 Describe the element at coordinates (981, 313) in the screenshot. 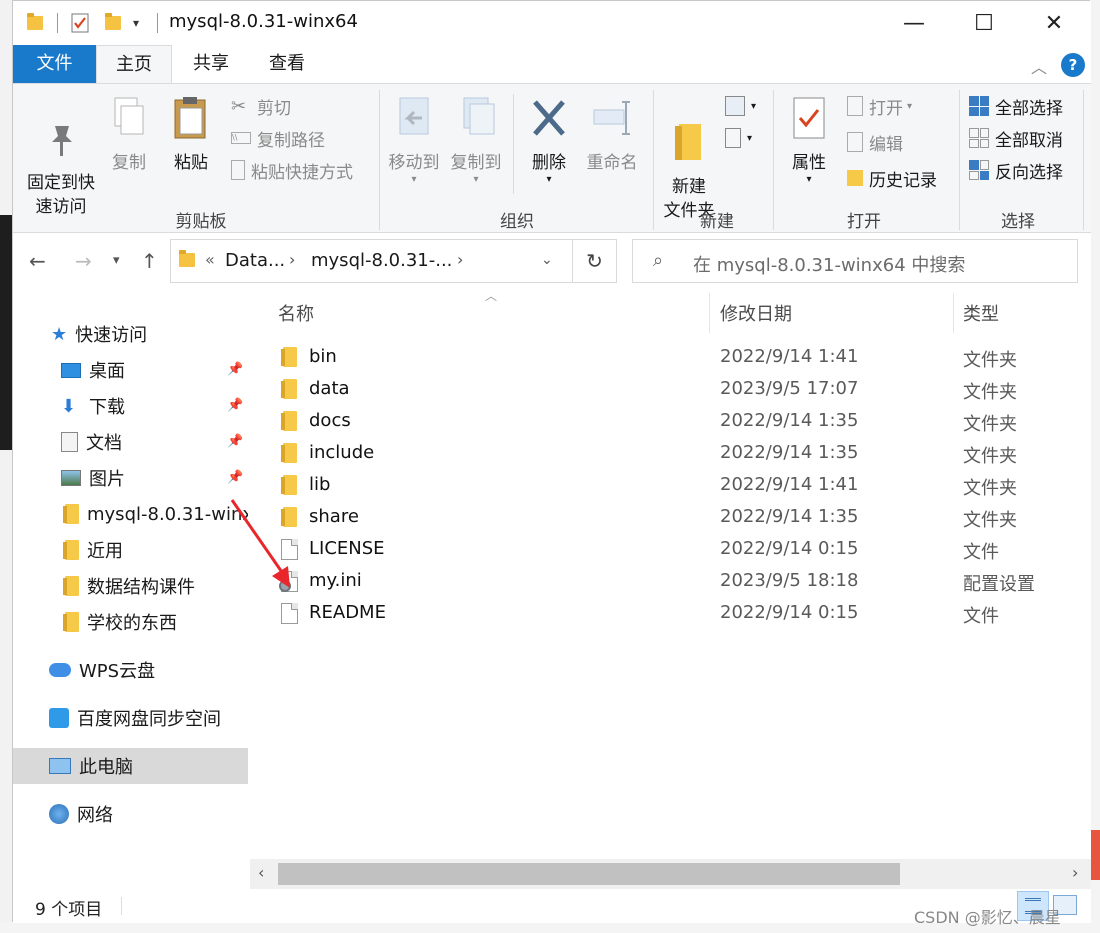

I see `column-header-type: 类型` at that location.